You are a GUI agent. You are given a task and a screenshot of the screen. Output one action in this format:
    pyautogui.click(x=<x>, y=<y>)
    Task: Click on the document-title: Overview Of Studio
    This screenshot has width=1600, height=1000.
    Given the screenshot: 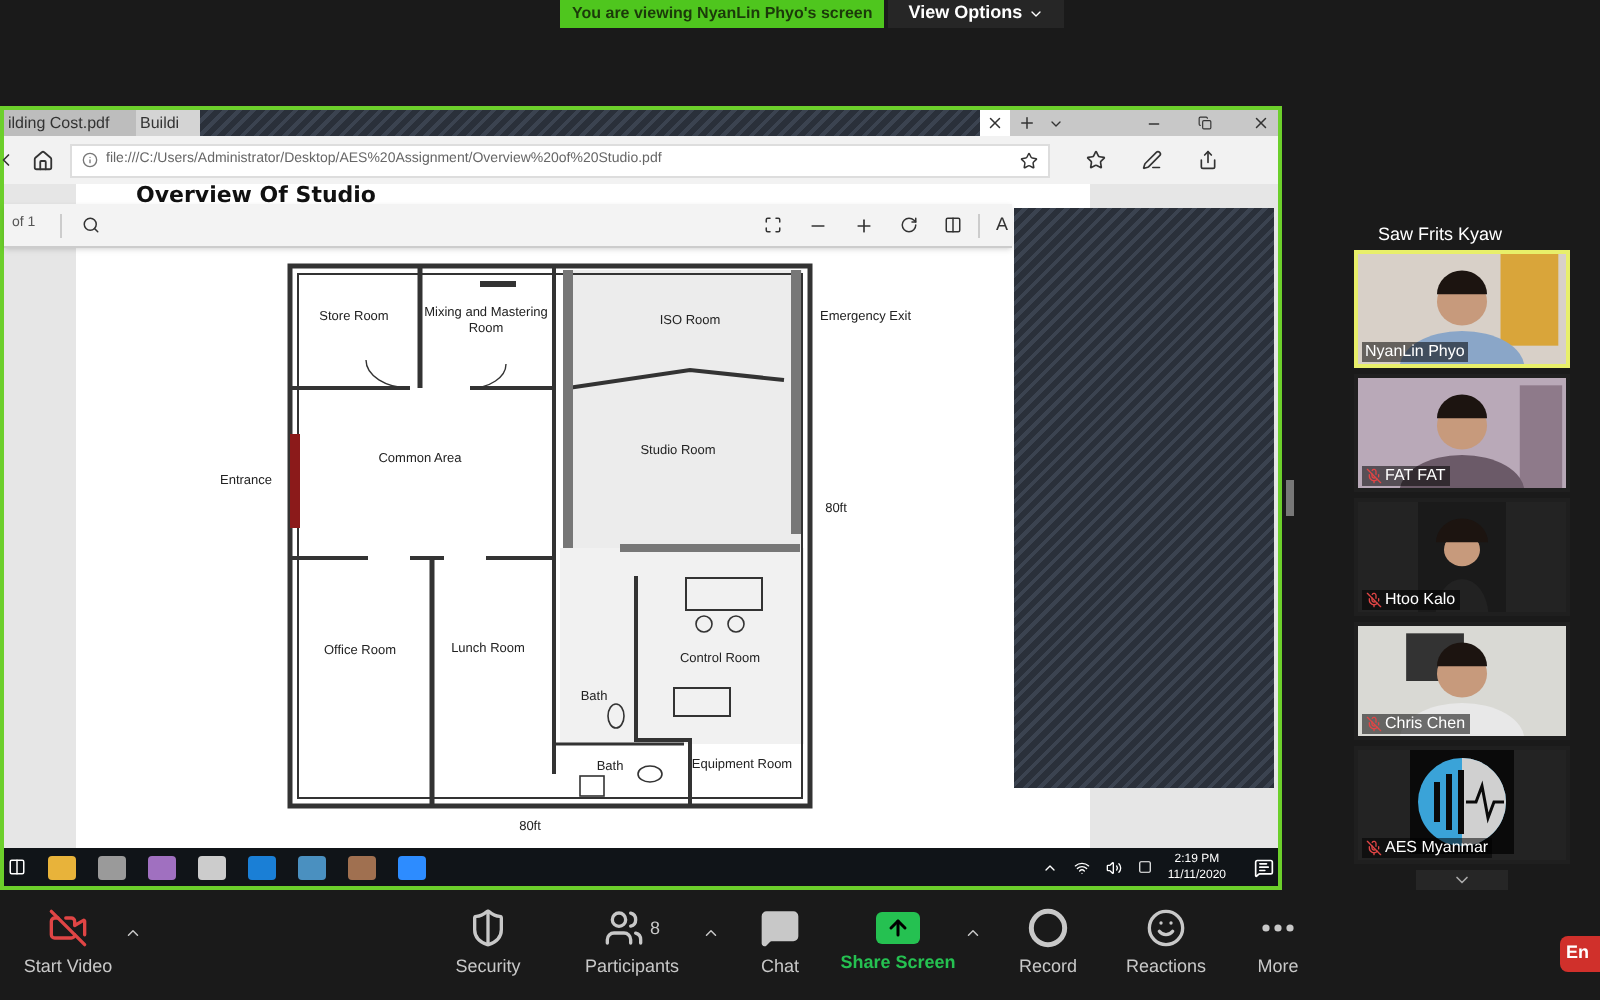 What is the action you would take?
    pyautogui.click(x=257, y=196)
    